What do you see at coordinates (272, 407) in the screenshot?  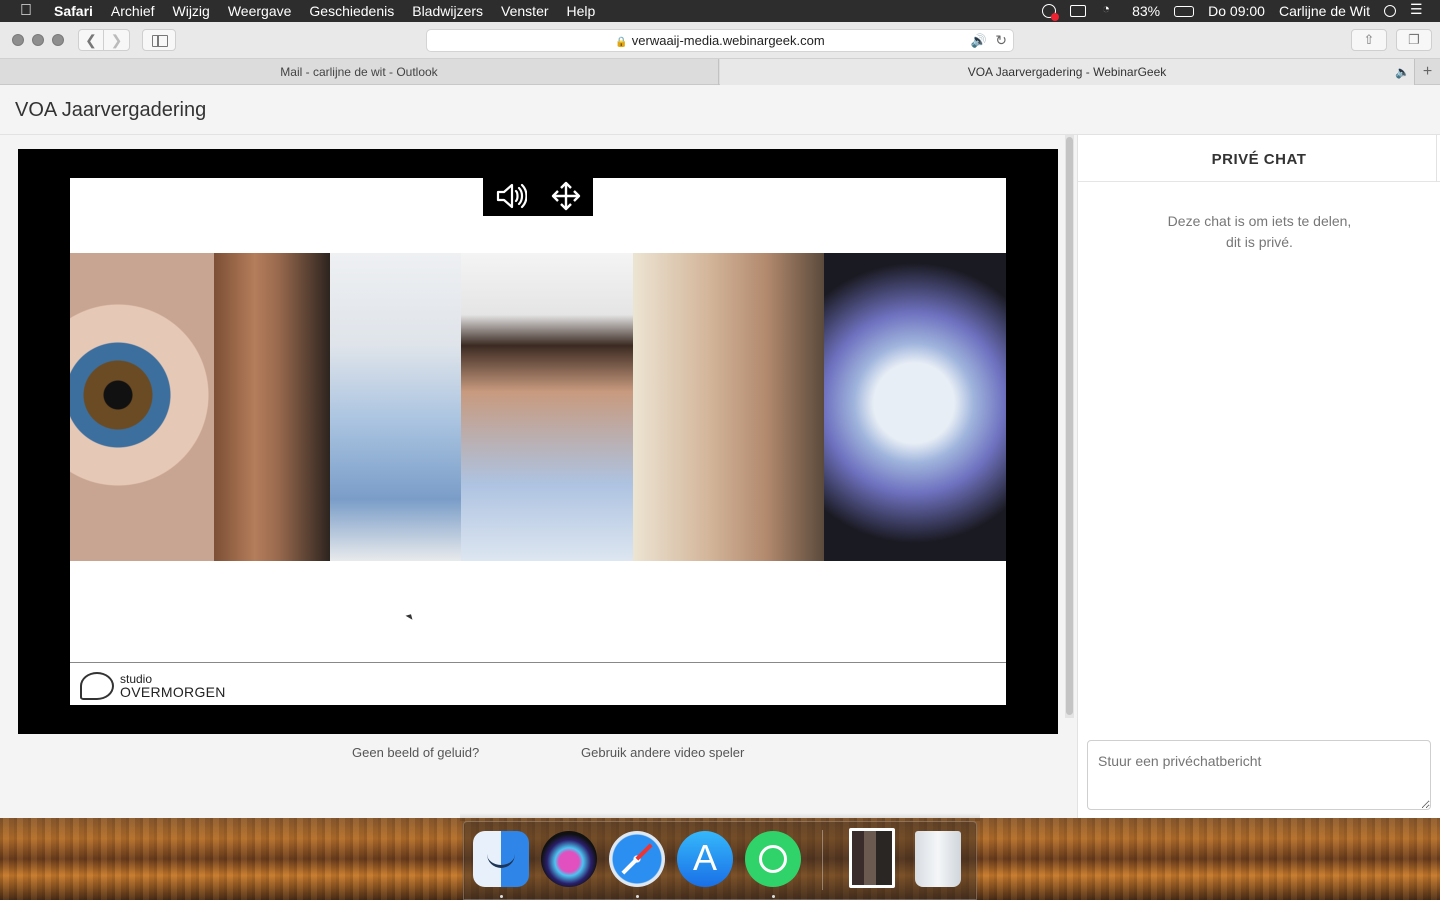 I see `ear-photo` at bounding box center [272, 407].